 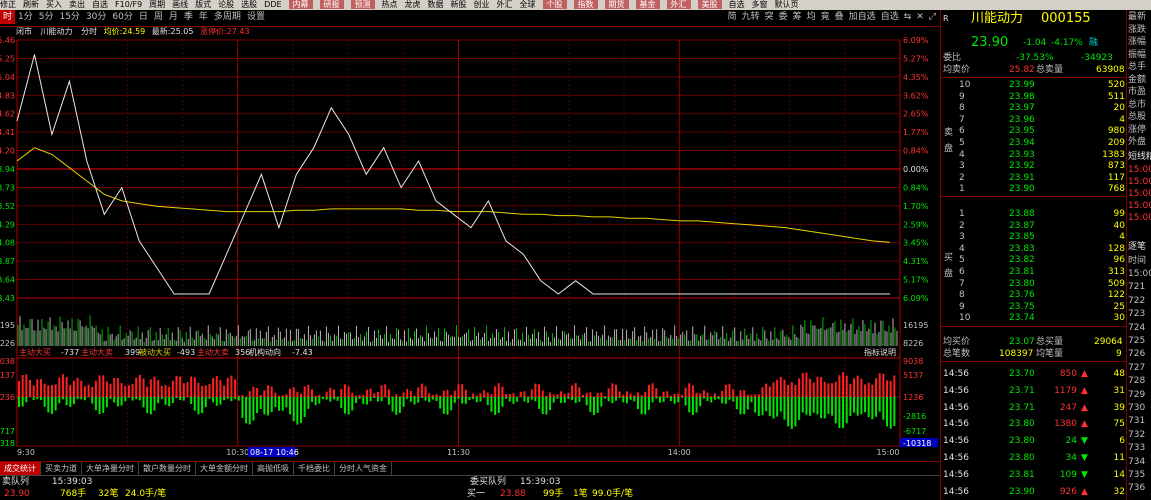 I want to click on flow-tick: 9038, so click(x=913, y=361).